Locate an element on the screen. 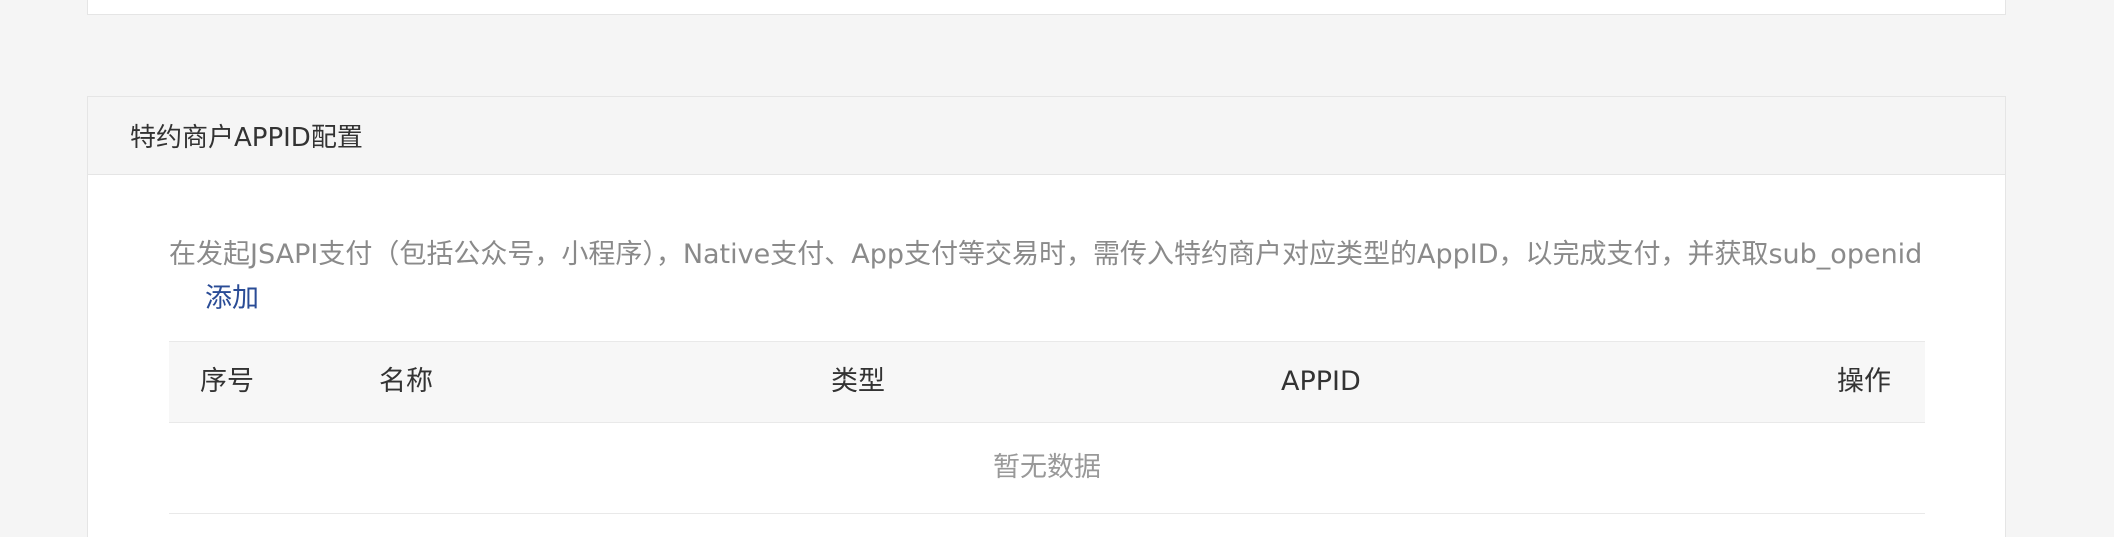  add-link: 添加 is located at coordinates (232, 298).